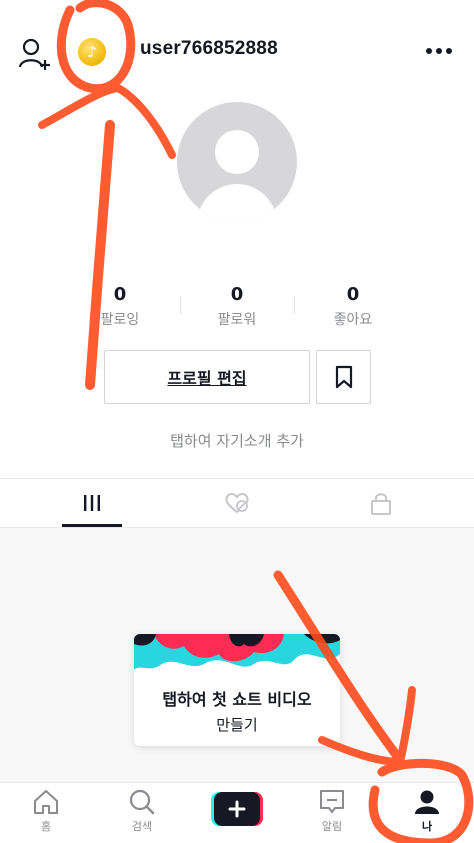  What do you see at coordinates (142, 802) in the screenshot?
I see `search-icon` at bounding box center [142, 802].